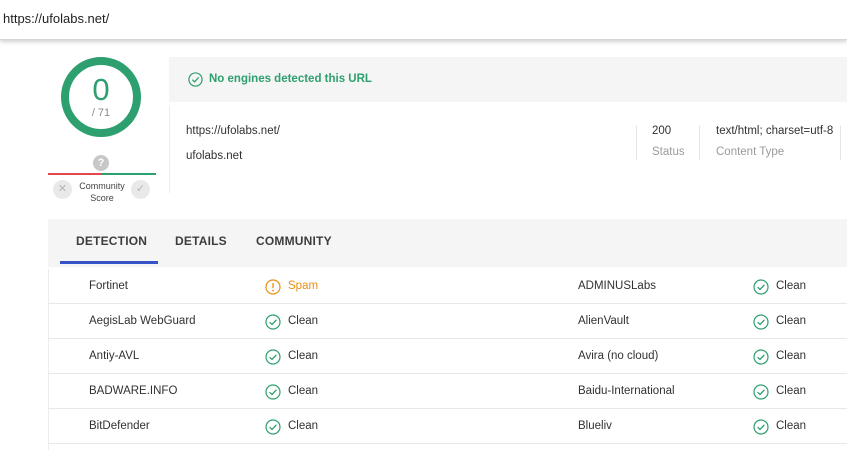 This screenshot has height=450, width=847. Describe the element at coordinates (508, 79) in the screenshot. I see `result-banner: No engines detected this URL` at that location.